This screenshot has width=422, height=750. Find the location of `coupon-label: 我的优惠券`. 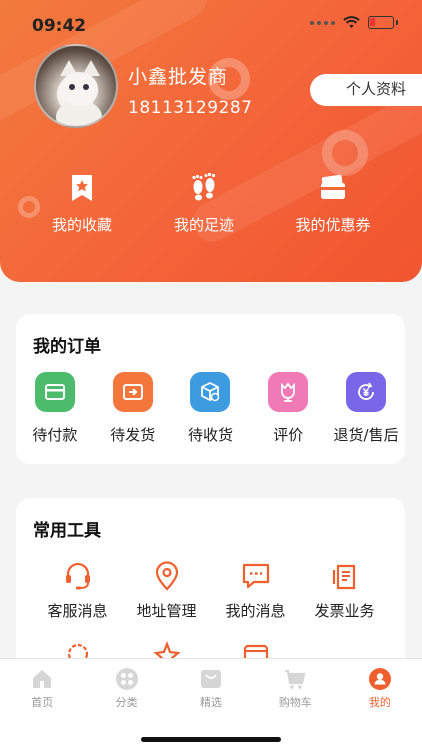

coupon-label: 我的优惠券 is located at coordinates (333, 225).